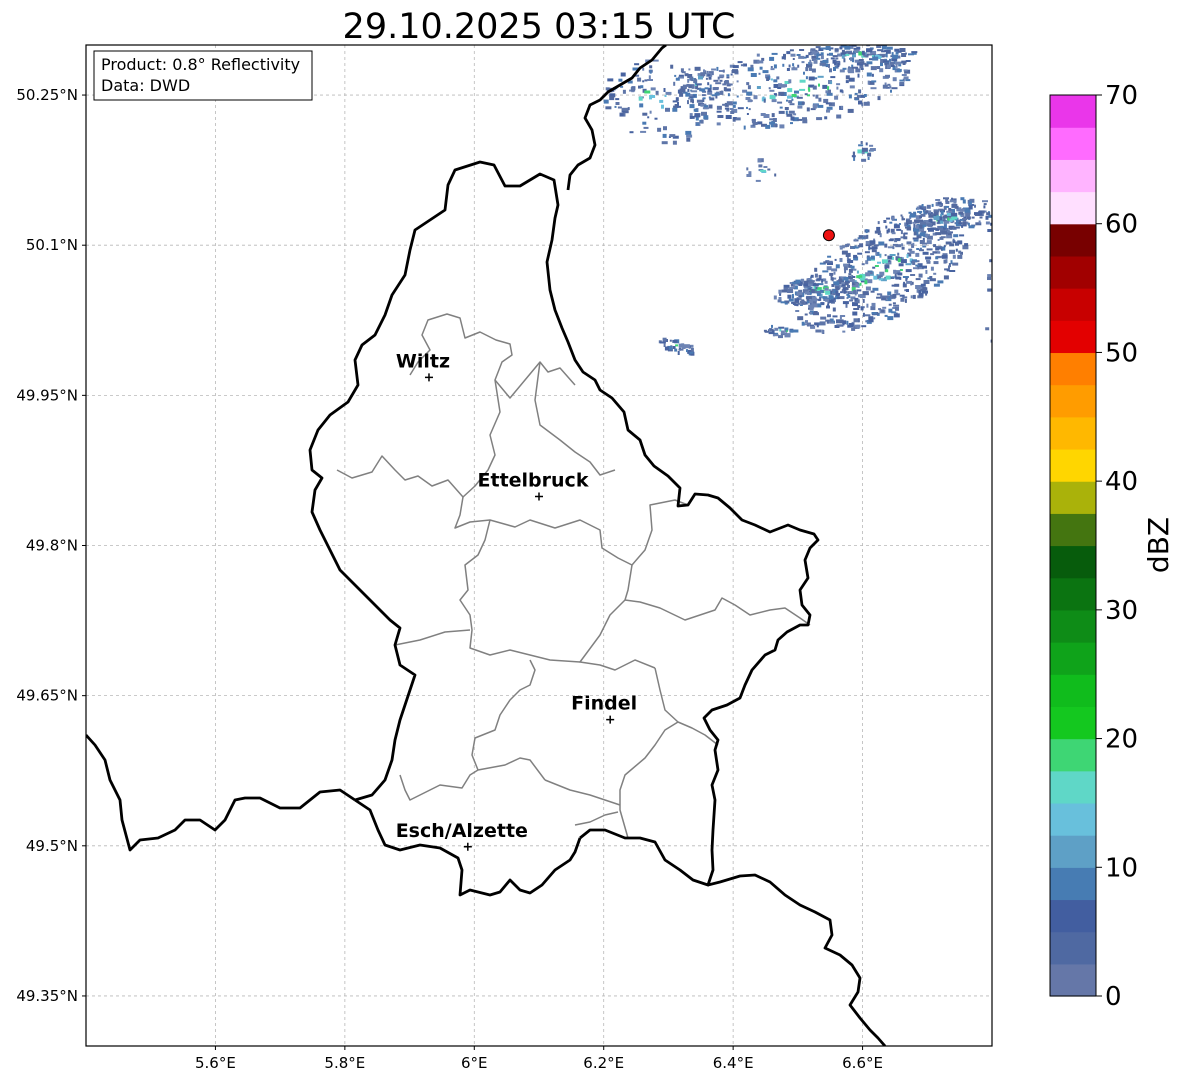 This screenshot has height=1081, width=1184. I want to click on colorbar-tick-label: 10, so click(1121, 868).